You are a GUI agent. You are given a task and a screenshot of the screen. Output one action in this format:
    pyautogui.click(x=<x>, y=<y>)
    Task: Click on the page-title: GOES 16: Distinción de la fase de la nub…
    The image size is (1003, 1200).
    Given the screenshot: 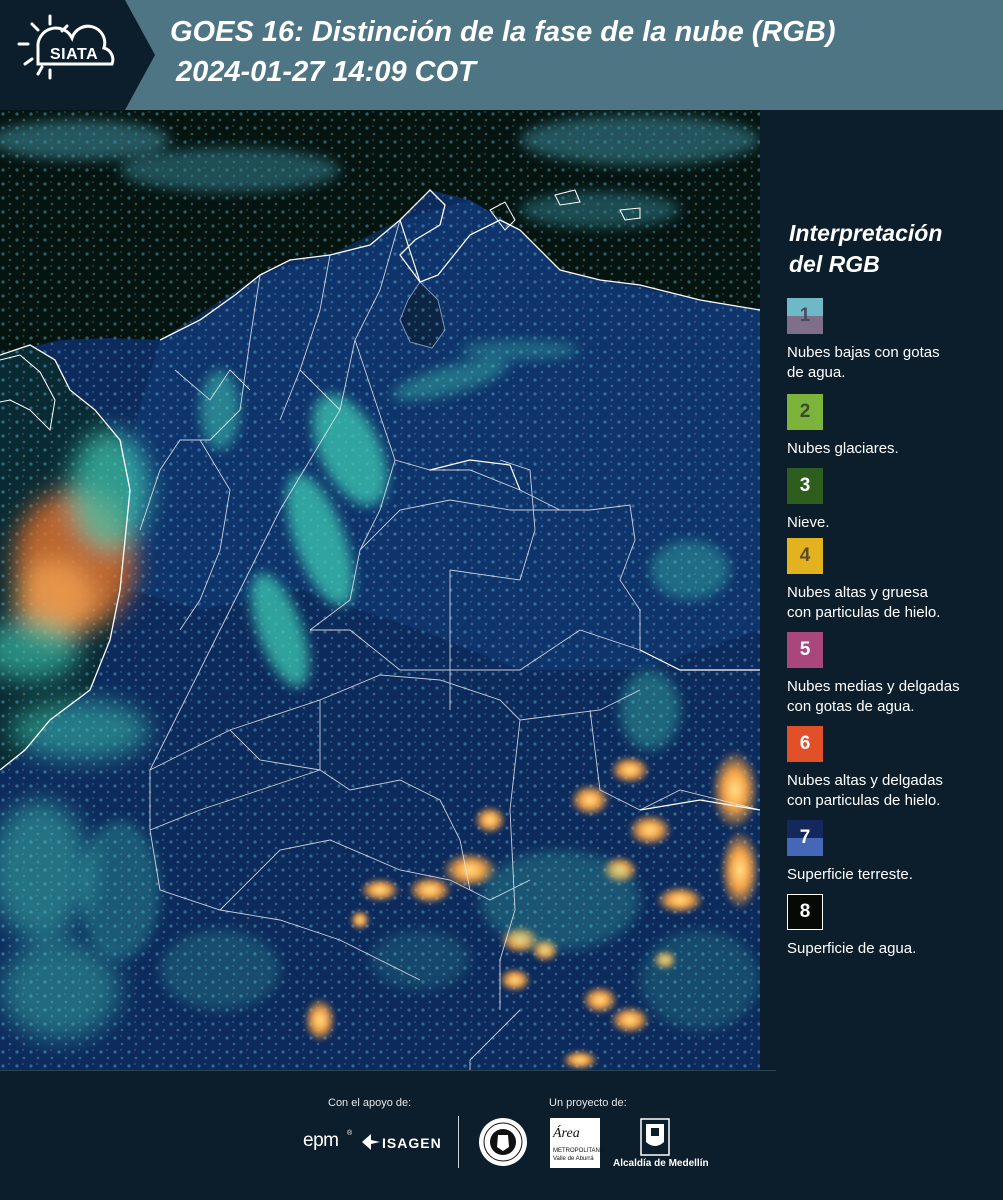 What is the action you would take?
    pyautogui.click(x=503, y=32)
    